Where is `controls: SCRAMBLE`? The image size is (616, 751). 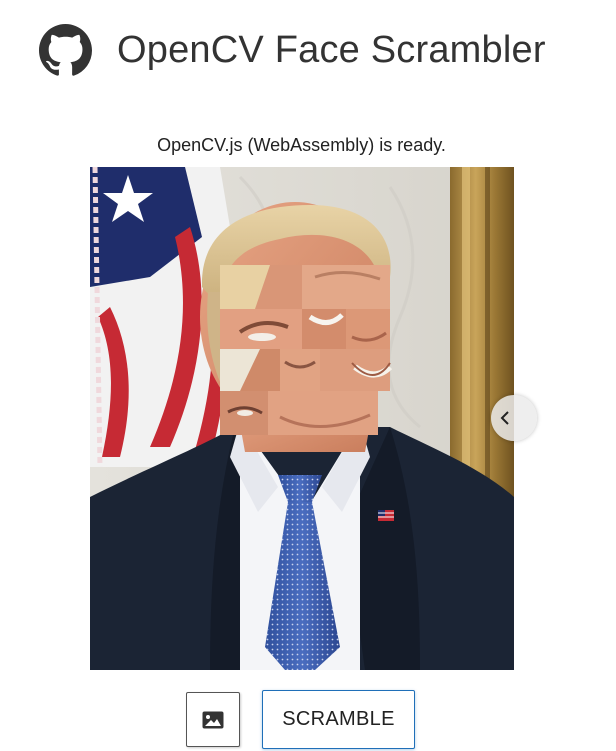
controls: SCRAMBLE is located at coordinates (300, 719).